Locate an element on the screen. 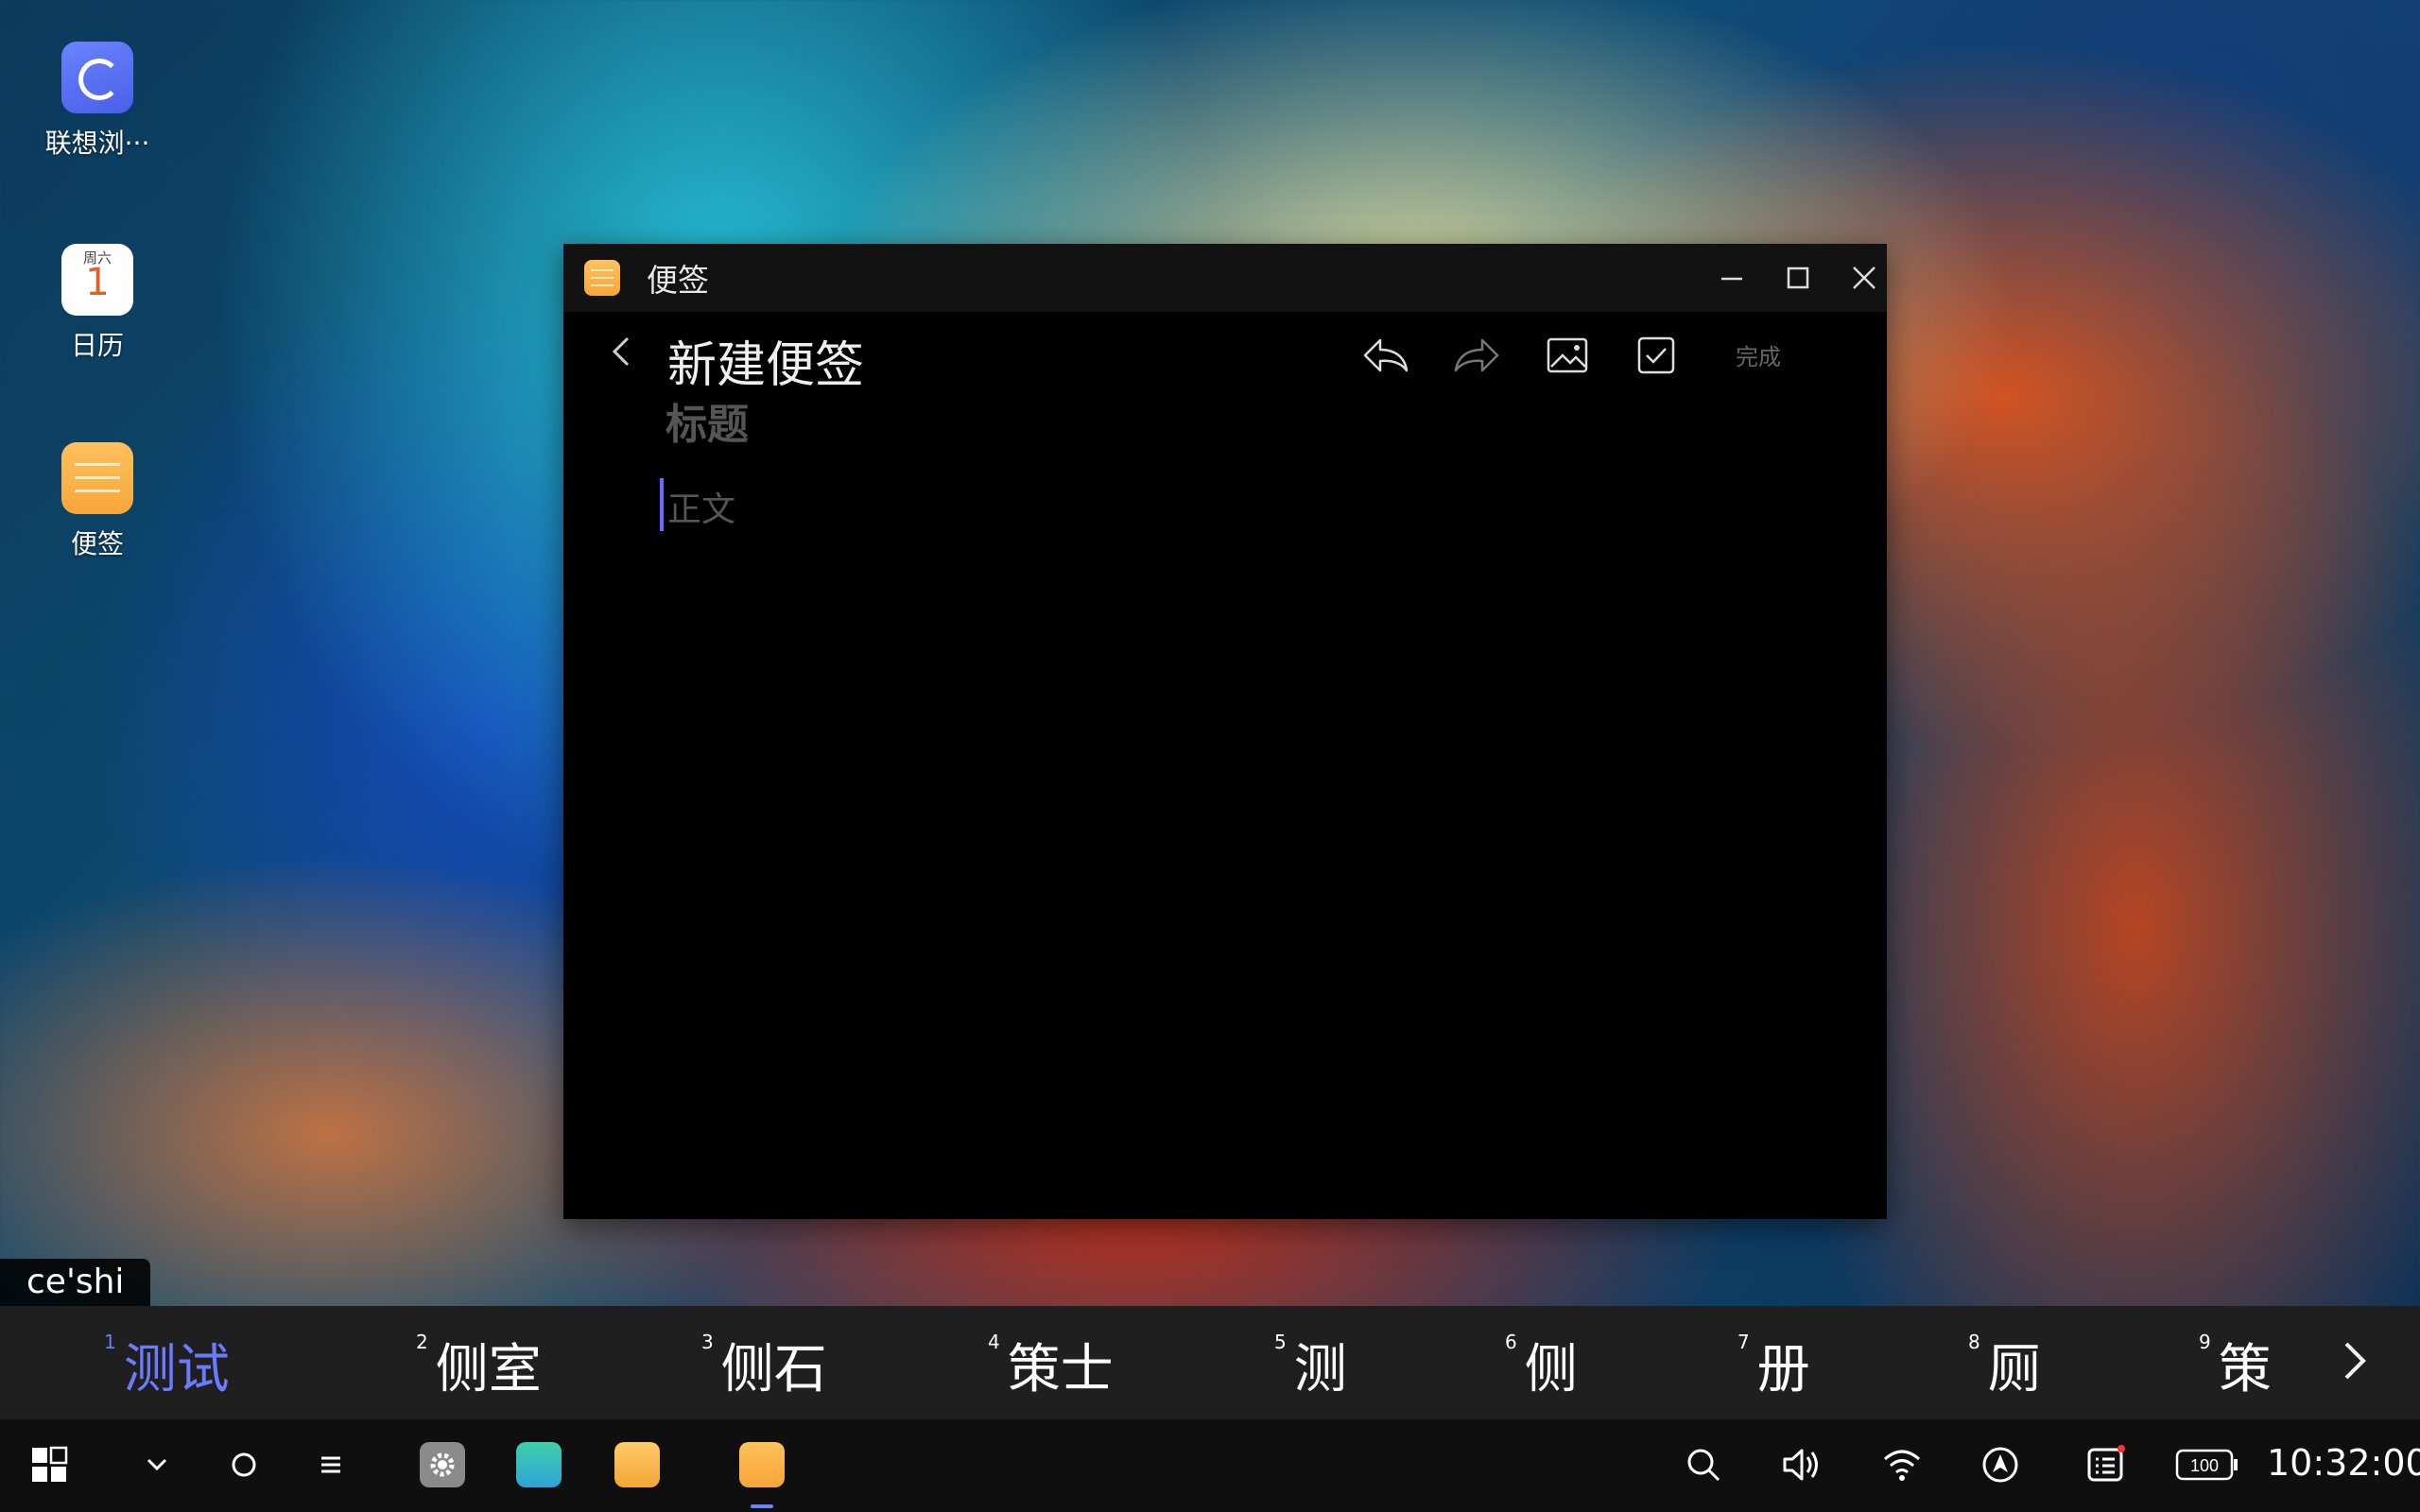  battery-icon: 100 is located at coordinates (2206, 1465).